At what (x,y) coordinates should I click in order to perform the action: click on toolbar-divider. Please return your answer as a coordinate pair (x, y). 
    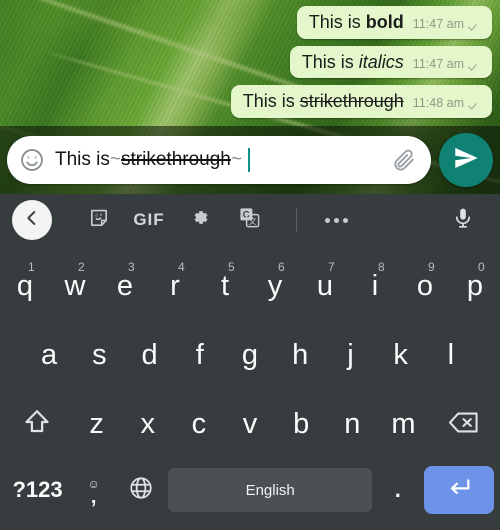
    Looking at the image, I should click on (296, 220).